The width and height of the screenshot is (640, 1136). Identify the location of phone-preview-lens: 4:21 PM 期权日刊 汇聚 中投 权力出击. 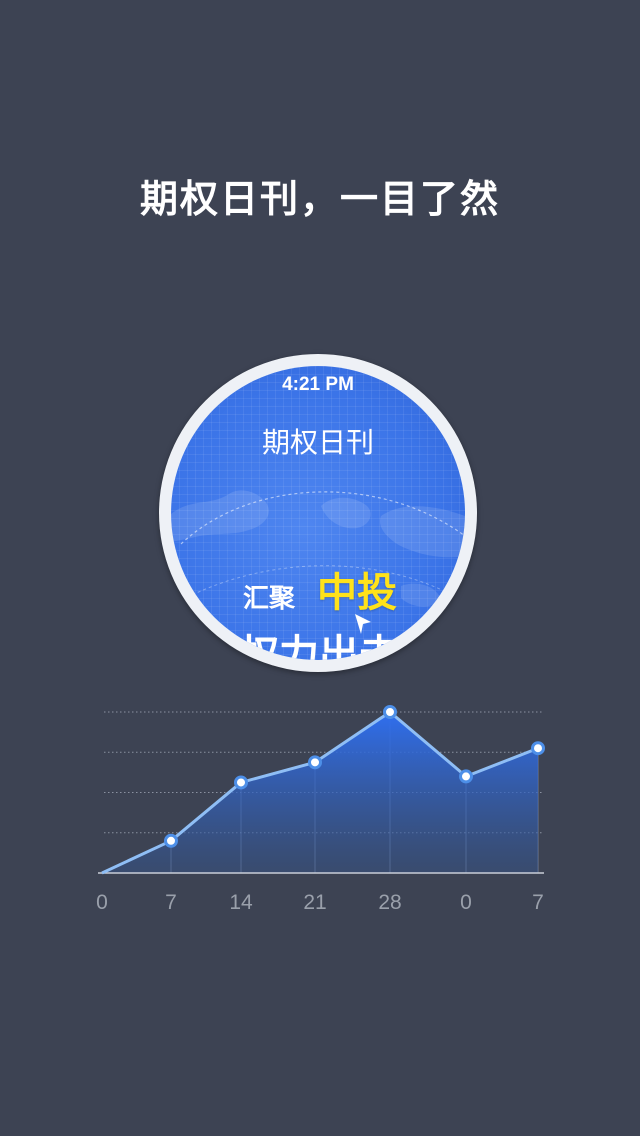
(318, 513).